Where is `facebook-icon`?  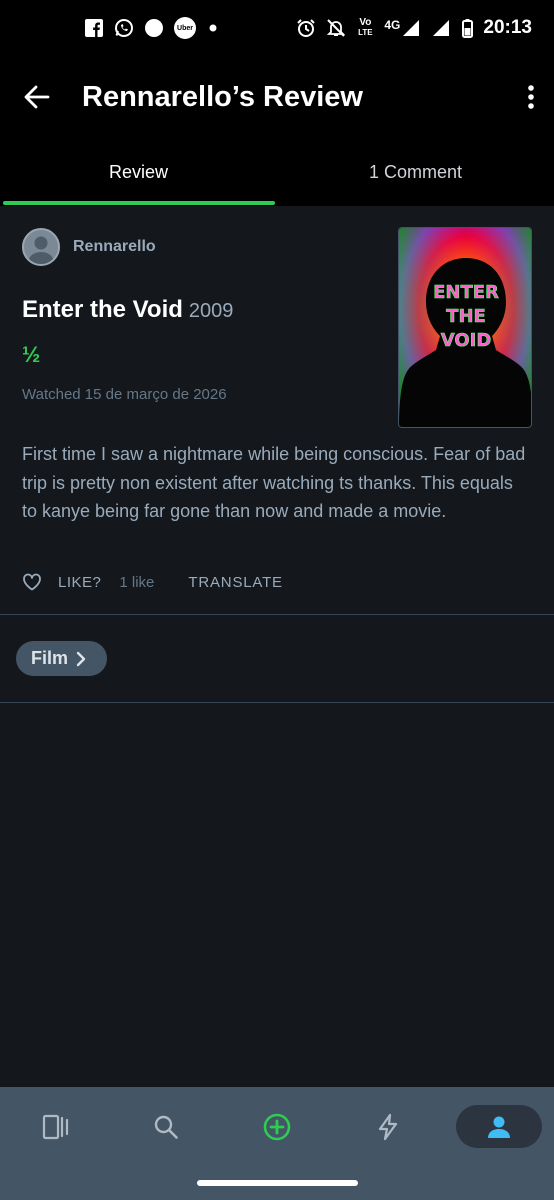 facebook-icon is located at coordinates (94, 28).